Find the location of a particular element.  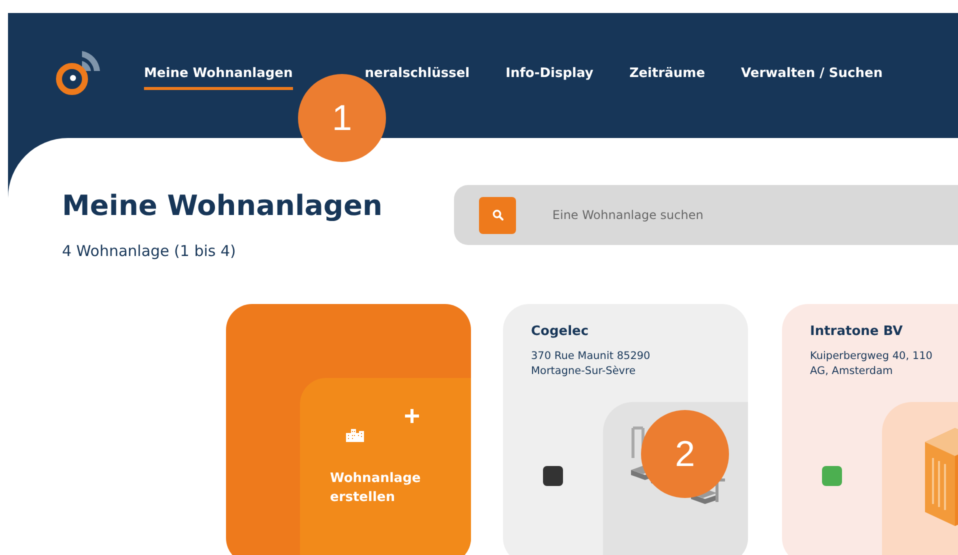

nav-tab: Info-Display is located at coordinates (550, 73).